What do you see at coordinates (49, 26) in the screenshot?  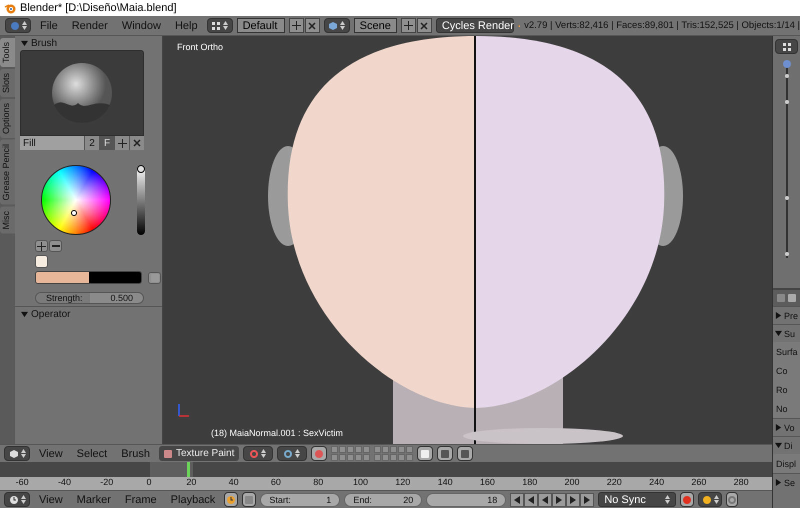 I see `menu-item: File` at bounding box center [49, 26].